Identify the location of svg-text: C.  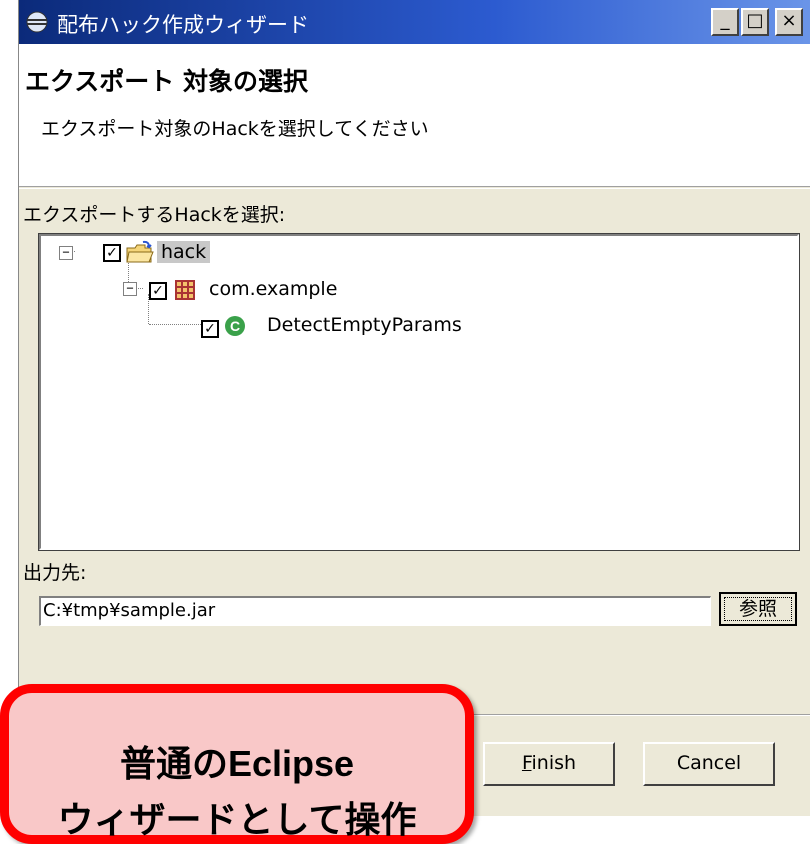
(235, 326).